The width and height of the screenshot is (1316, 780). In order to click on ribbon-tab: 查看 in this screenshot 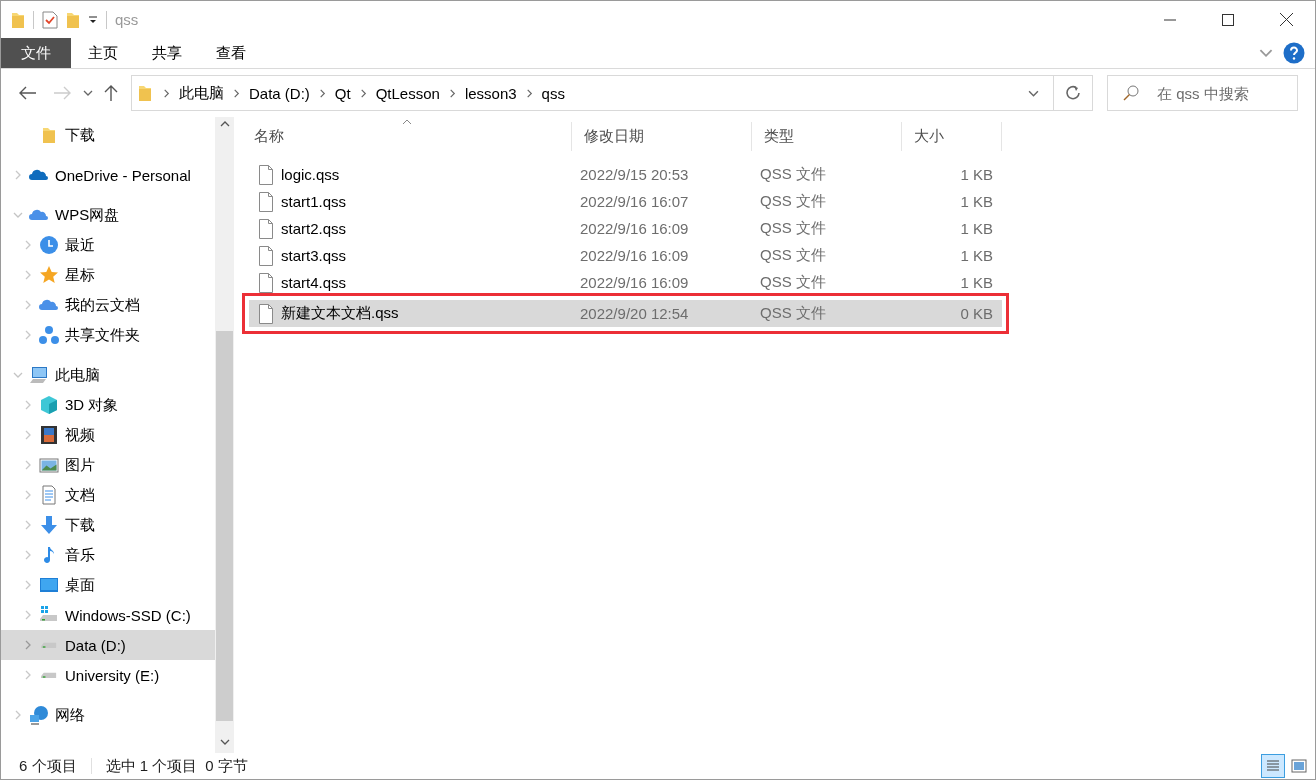, I will do `click(231, 53)`.